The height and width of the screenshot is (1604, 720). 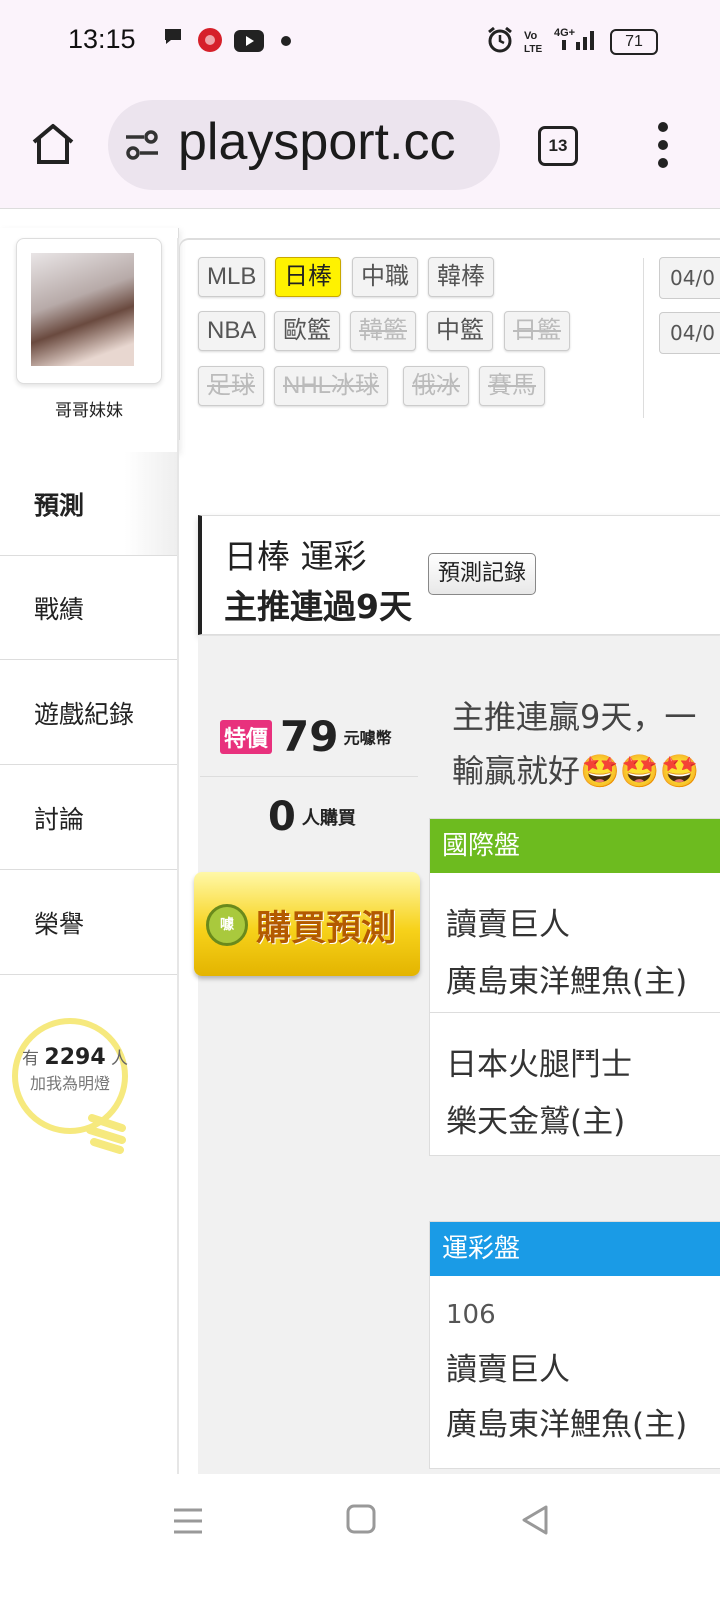 I want to click on battery-icon: 71, so click(x=634, y=42).